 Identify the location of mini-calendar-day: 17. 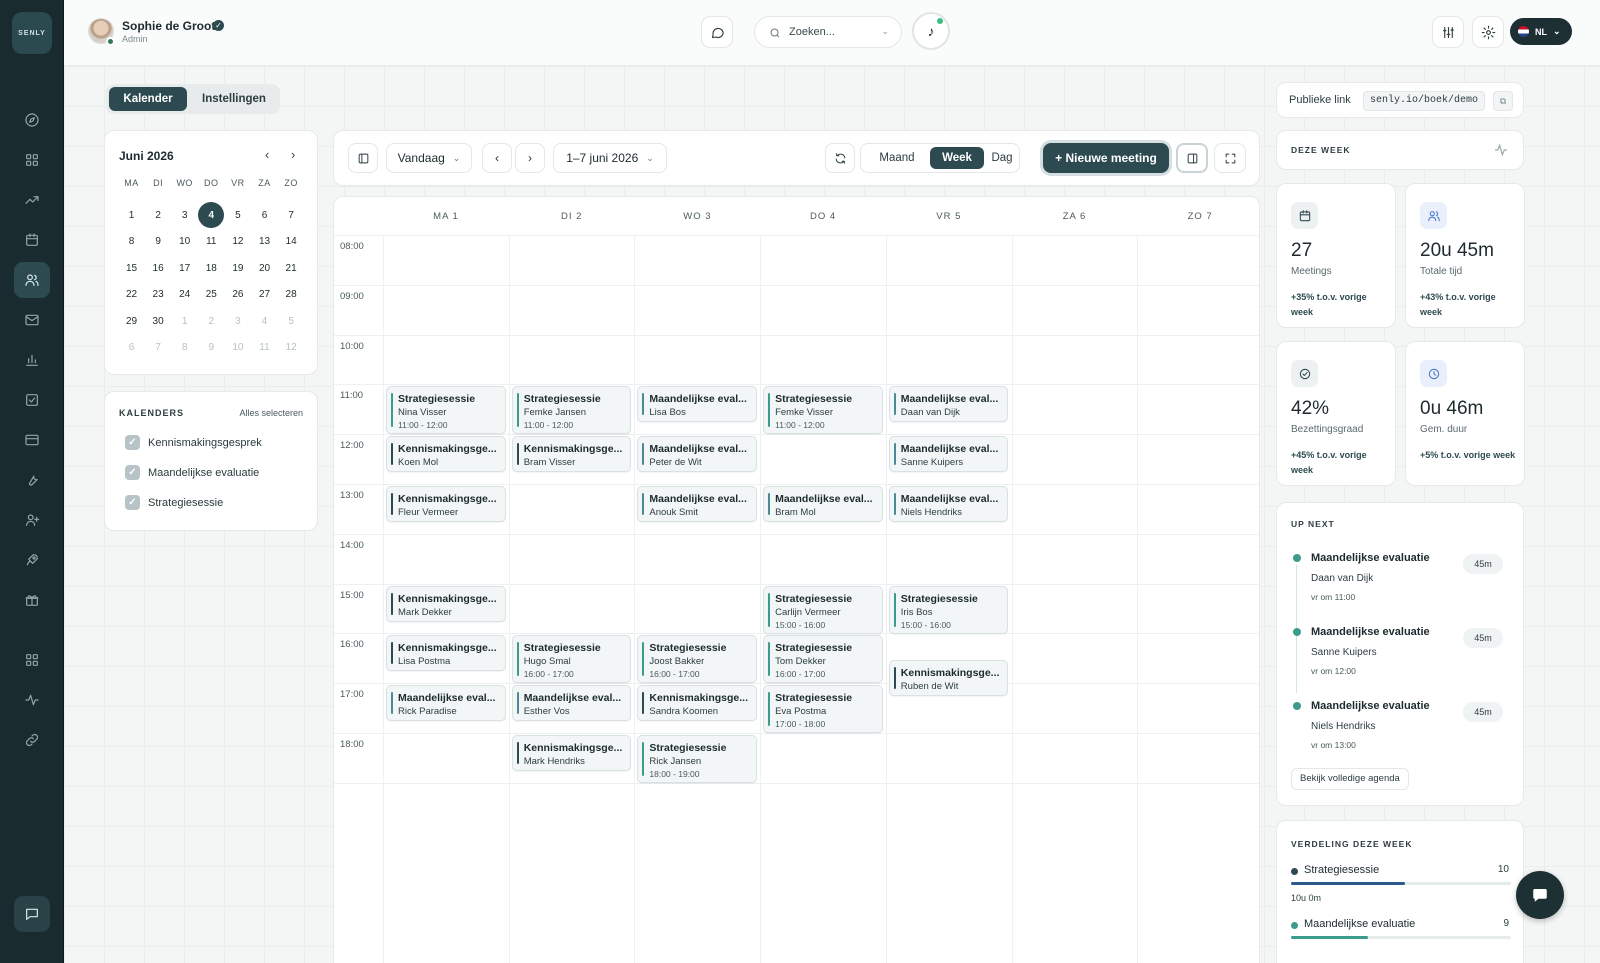
(184, 268).